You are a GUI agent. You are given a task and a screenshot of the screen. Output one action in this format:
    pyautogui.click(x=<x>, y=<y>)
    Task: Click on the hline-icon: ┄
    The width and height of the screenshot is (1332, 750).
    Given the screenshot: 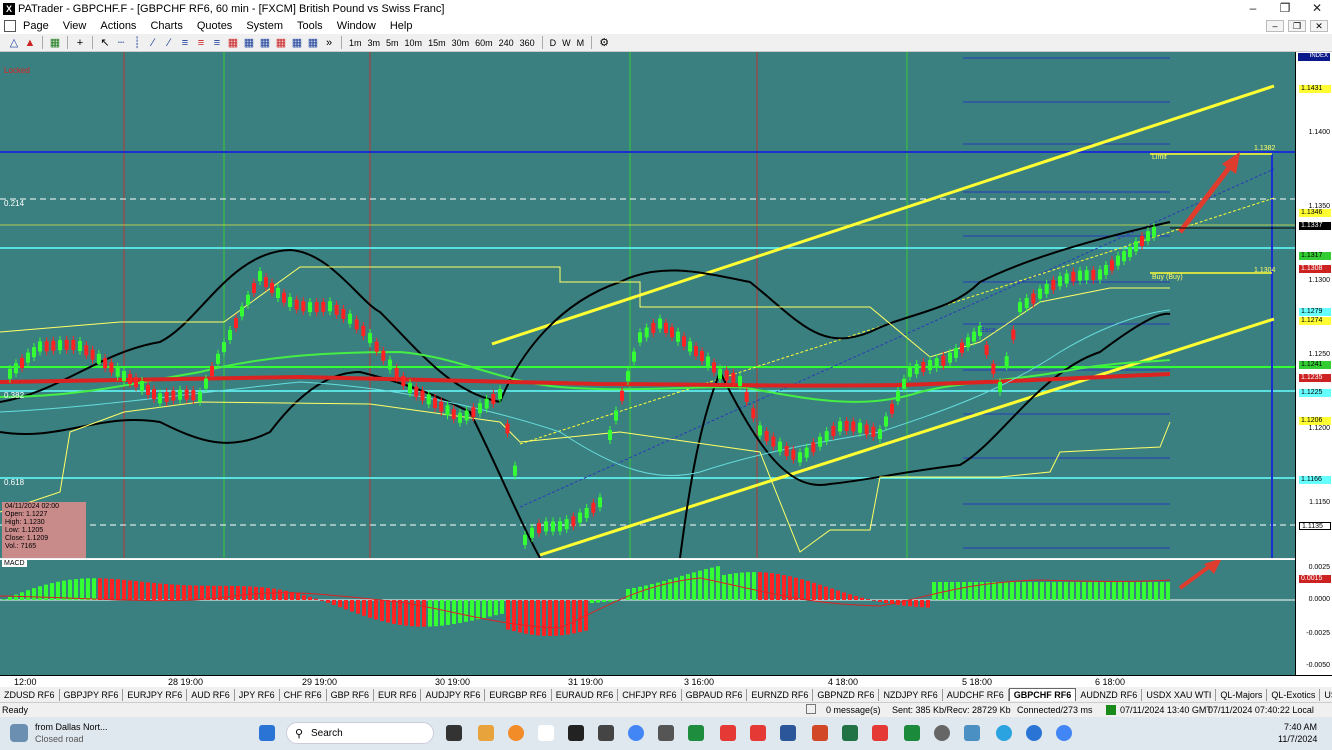 What is the action you would take?
    pyautogui.click(x=121, y=43)
    